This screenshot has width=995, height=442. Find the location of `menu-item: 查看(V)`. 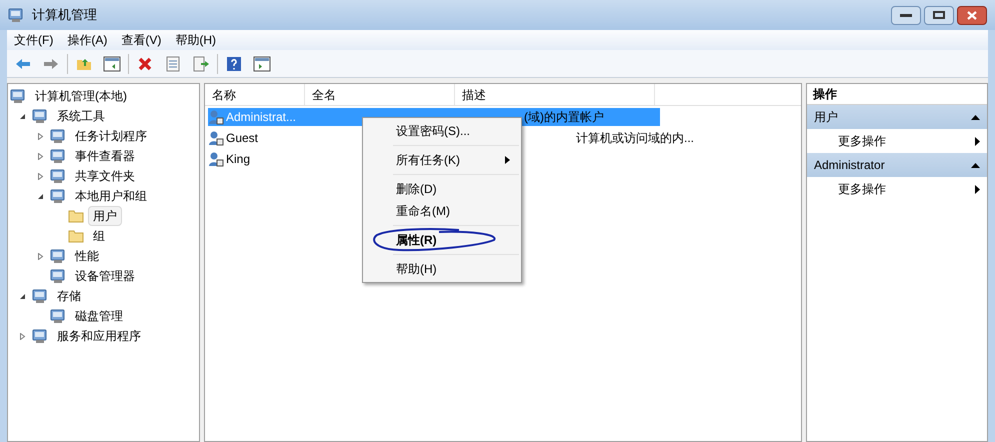

menu-item: 查看(V) is located at coordinates (141, 40).